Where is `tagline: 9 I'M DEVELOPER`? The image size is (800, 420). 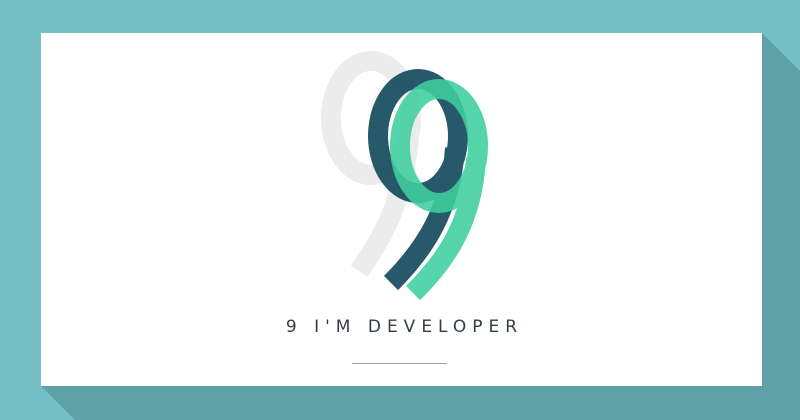
tagline: 9 I'M DEVELOPER is located at coordinates (404, 327).